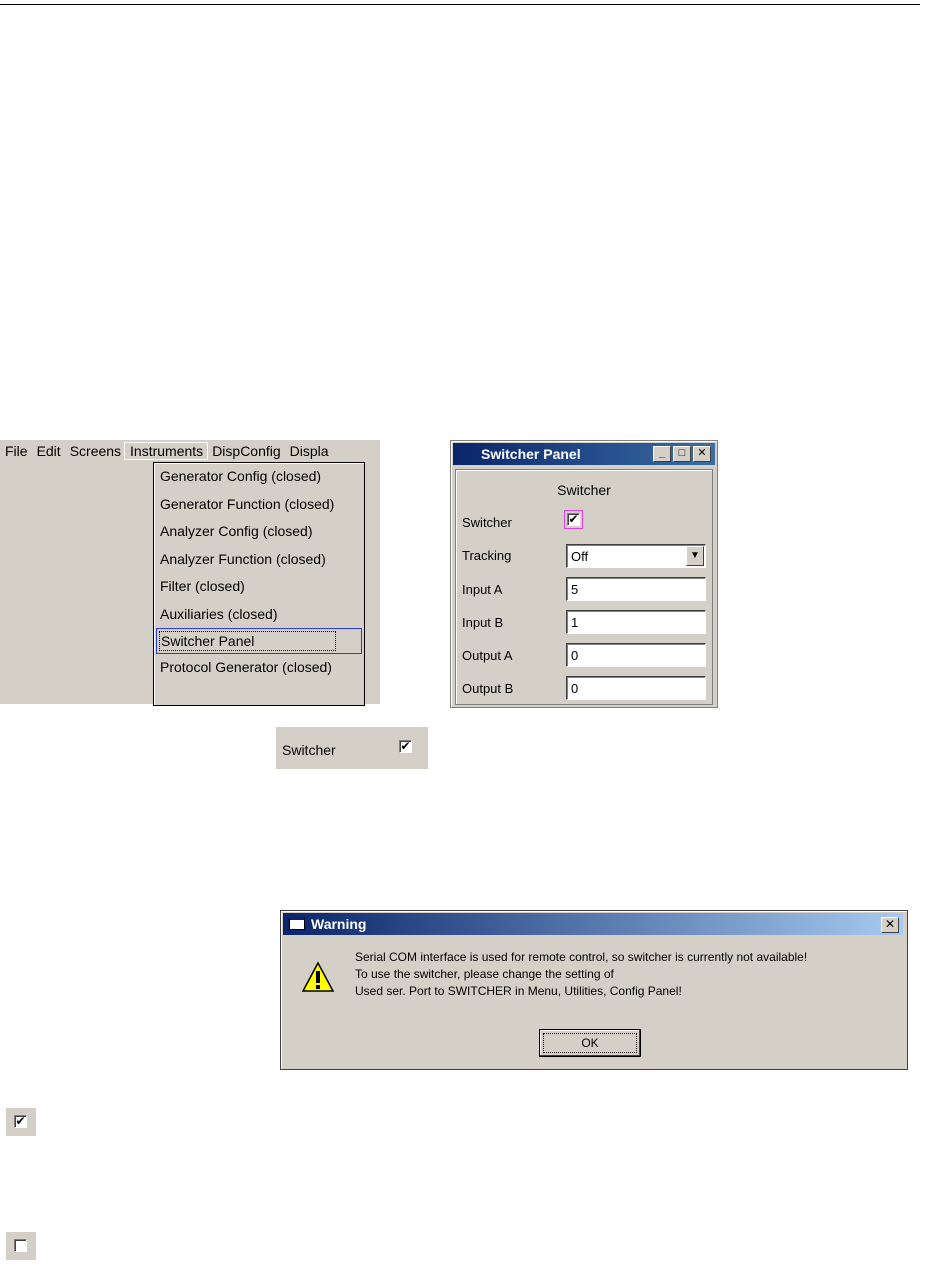  I want to click on ok-button-label: OK, so click(590, 1043).